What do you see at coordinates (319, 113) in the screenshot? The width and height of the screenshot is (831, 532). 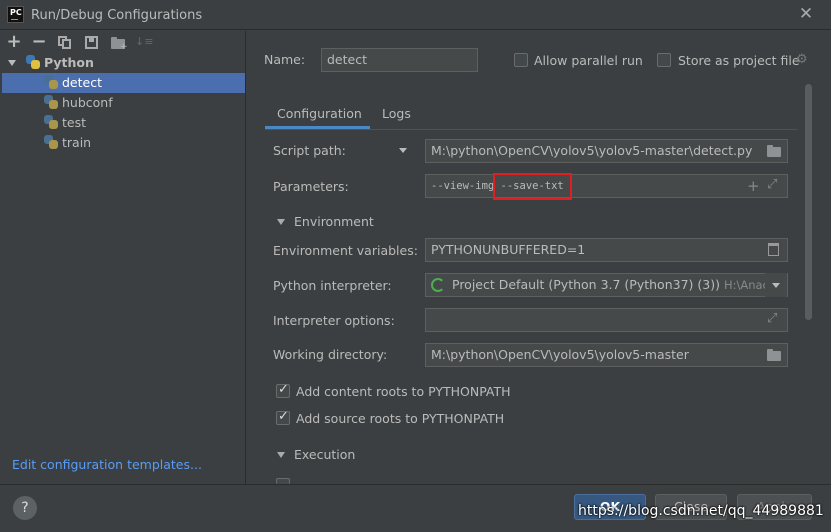 I see `tab-configuration: Configuration` at bounding box center [319, 113].